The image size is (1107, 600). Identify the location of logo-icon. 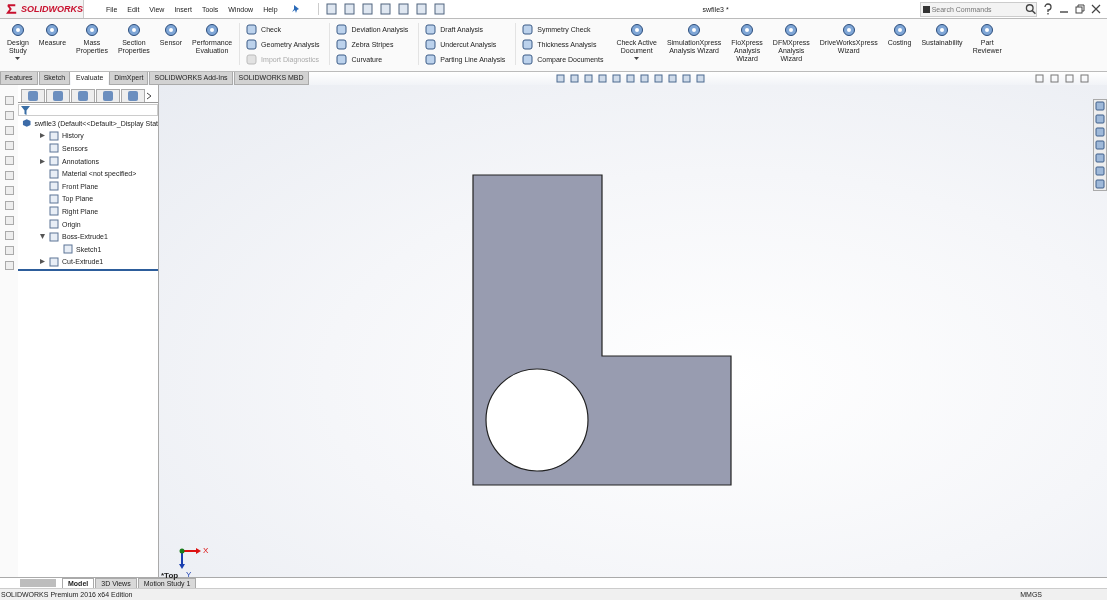
(12, 9).